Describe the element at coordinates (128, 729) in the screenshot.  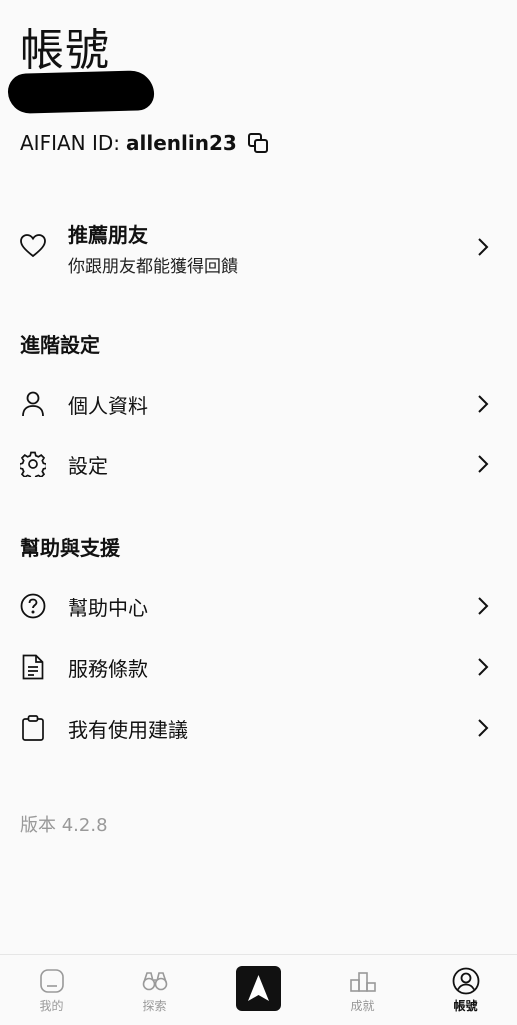
I see `feedback-label: 我有使用建議` at that location.